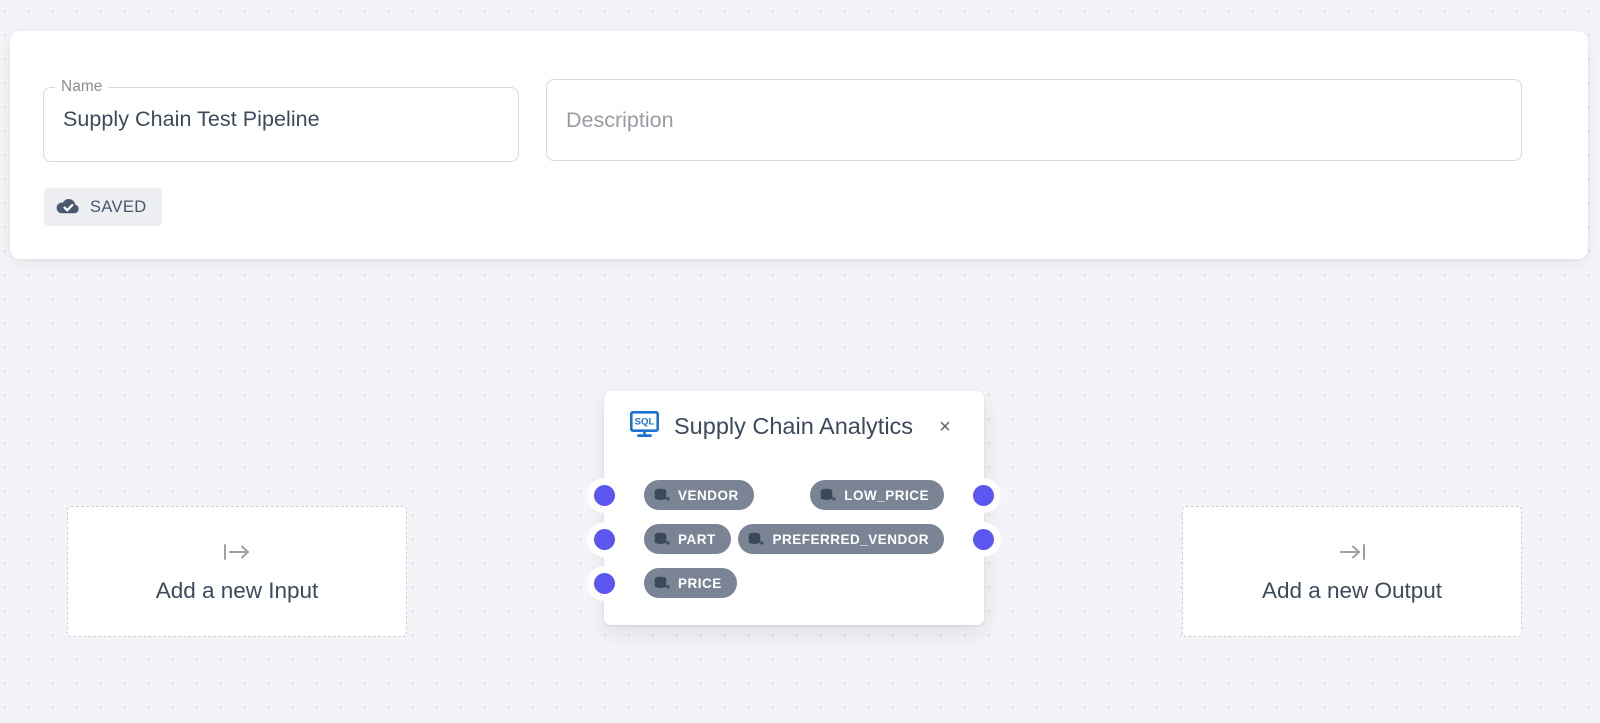 This screenshot has width=1600, height=723. What do you see at coordinates (68, 207) in the screenshot?
I see `cloud-check-icon` at bounding box center [68, 207].